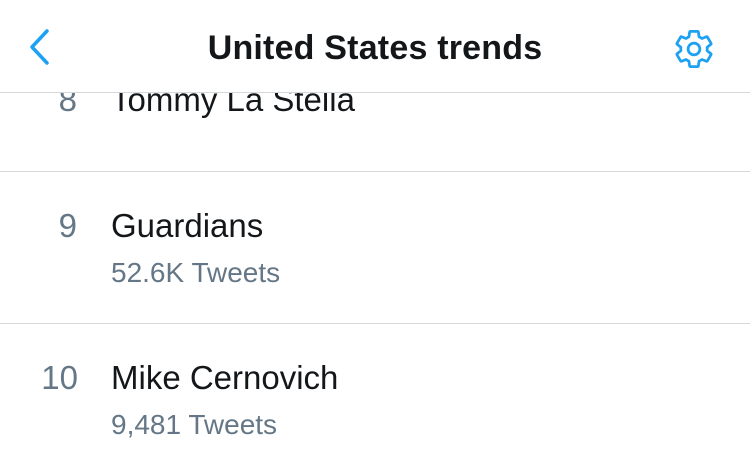 The image size is (750, 471). I want to click on page-title: United States trends, so click(375, 48).